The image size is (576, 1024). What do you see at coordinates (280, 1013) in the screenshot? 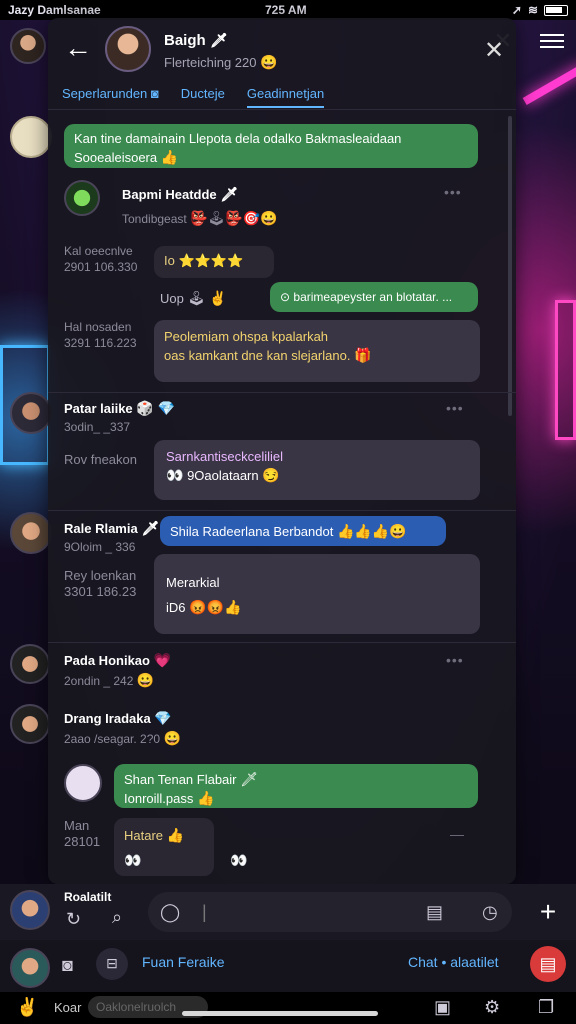
I see `home-indicator` at bounding box center [280, 1013].